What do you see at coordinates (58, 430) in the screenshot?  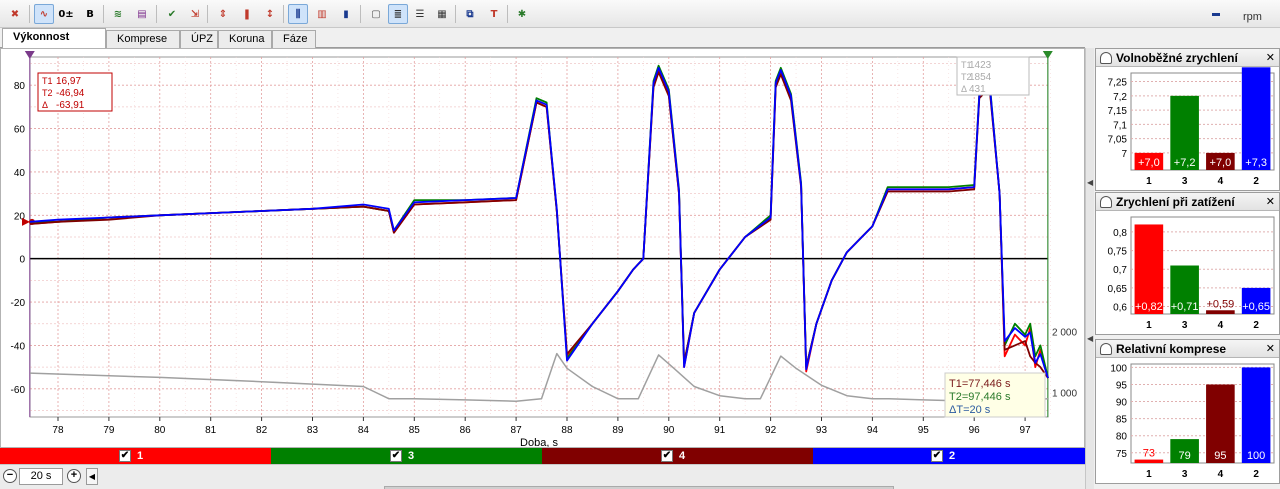 I see `x-tick-label: 78` at bounding box center [58, 430].